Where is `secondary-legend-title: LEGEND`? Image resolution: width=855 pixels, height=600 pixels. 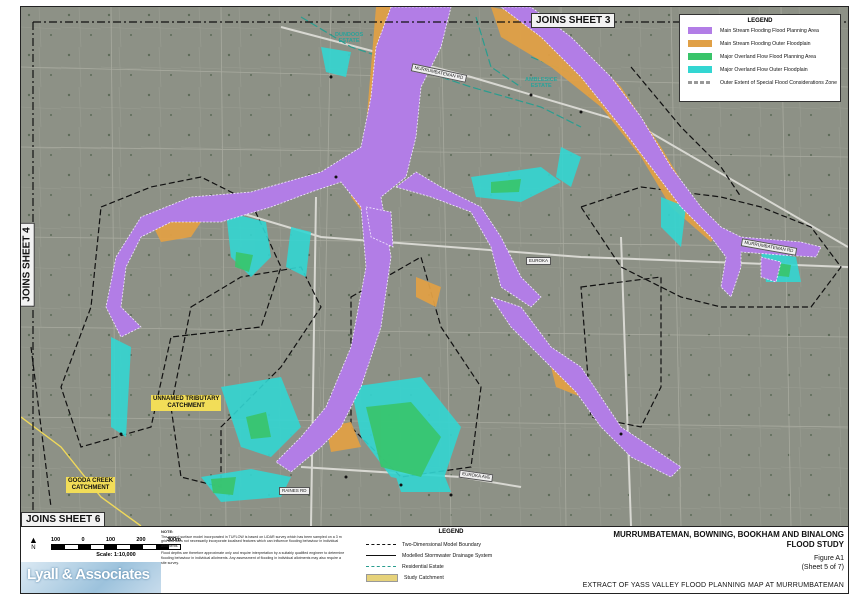 secondary-legend-title: LEGEND is located at coordinates (451, 532).